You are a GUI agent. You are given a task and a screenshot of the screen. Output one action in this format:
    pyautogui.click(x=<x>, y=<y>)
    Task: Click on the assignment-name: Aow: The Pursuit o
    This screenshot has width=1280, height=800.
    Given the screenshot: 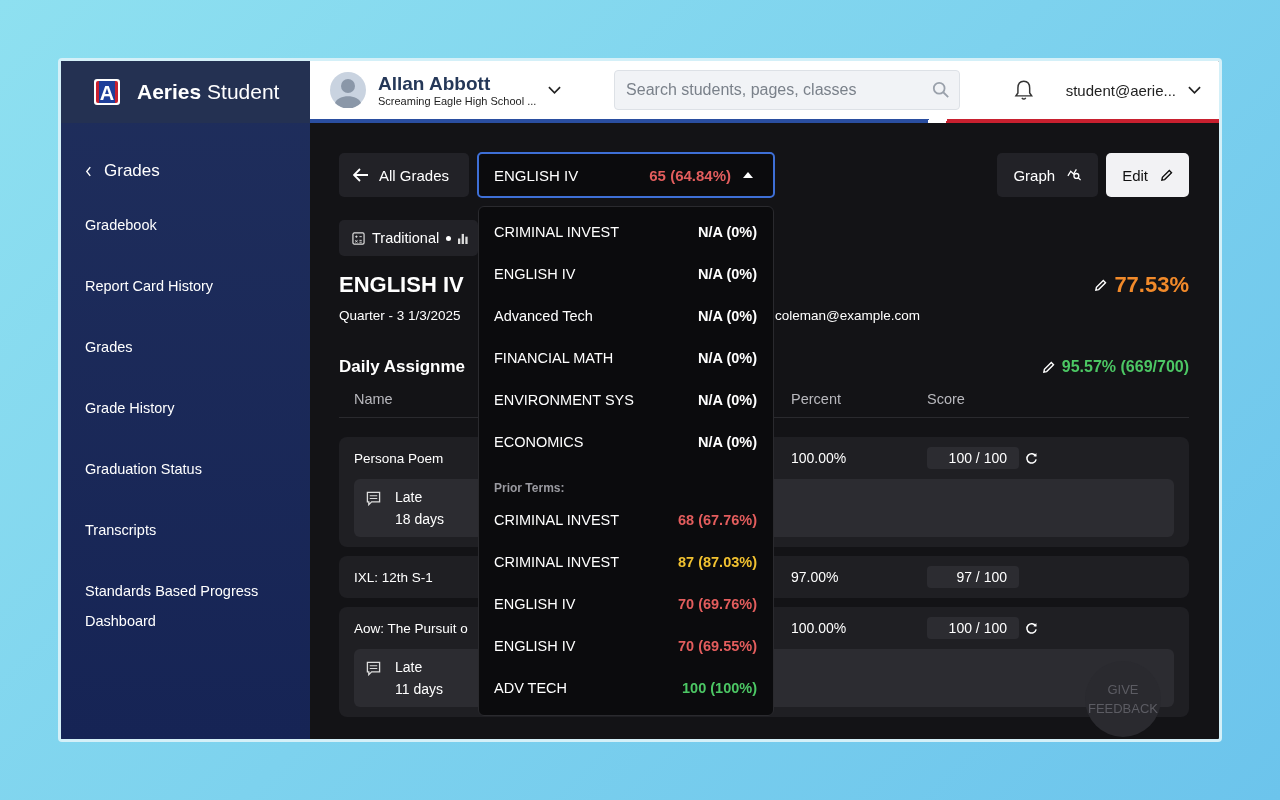 What is the action you would take?
    pyautogui.click(x=411, y=628)
    